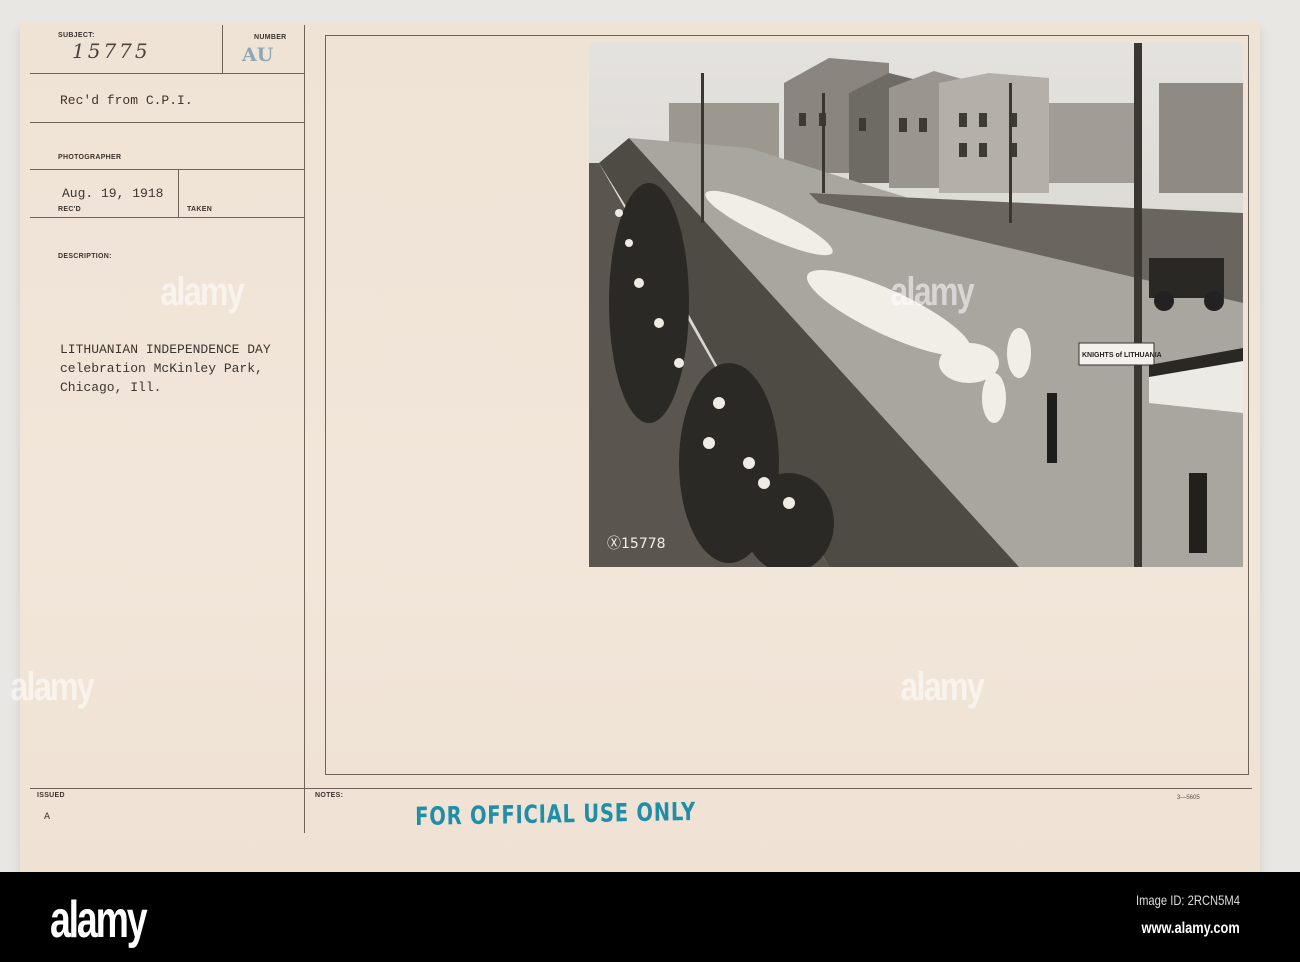  I want to click on notes-label: NOTES:, so click(329, 795).